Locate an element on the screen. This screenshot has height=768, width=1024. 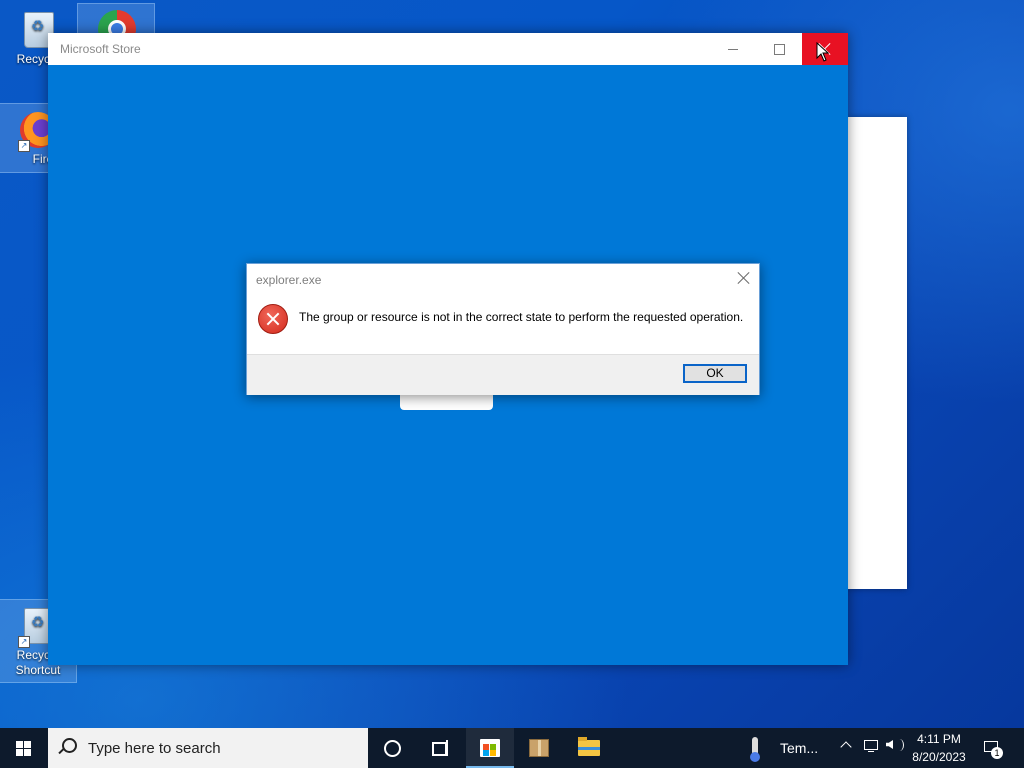
clock-date: 8/20/2023 is located at coordinates (939, 757).